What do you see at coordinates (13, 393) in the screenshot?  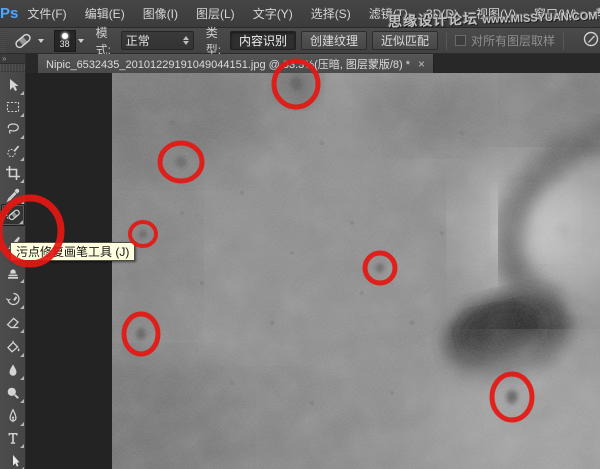 I see `tool-dodge` at bounding box center [13, 393].